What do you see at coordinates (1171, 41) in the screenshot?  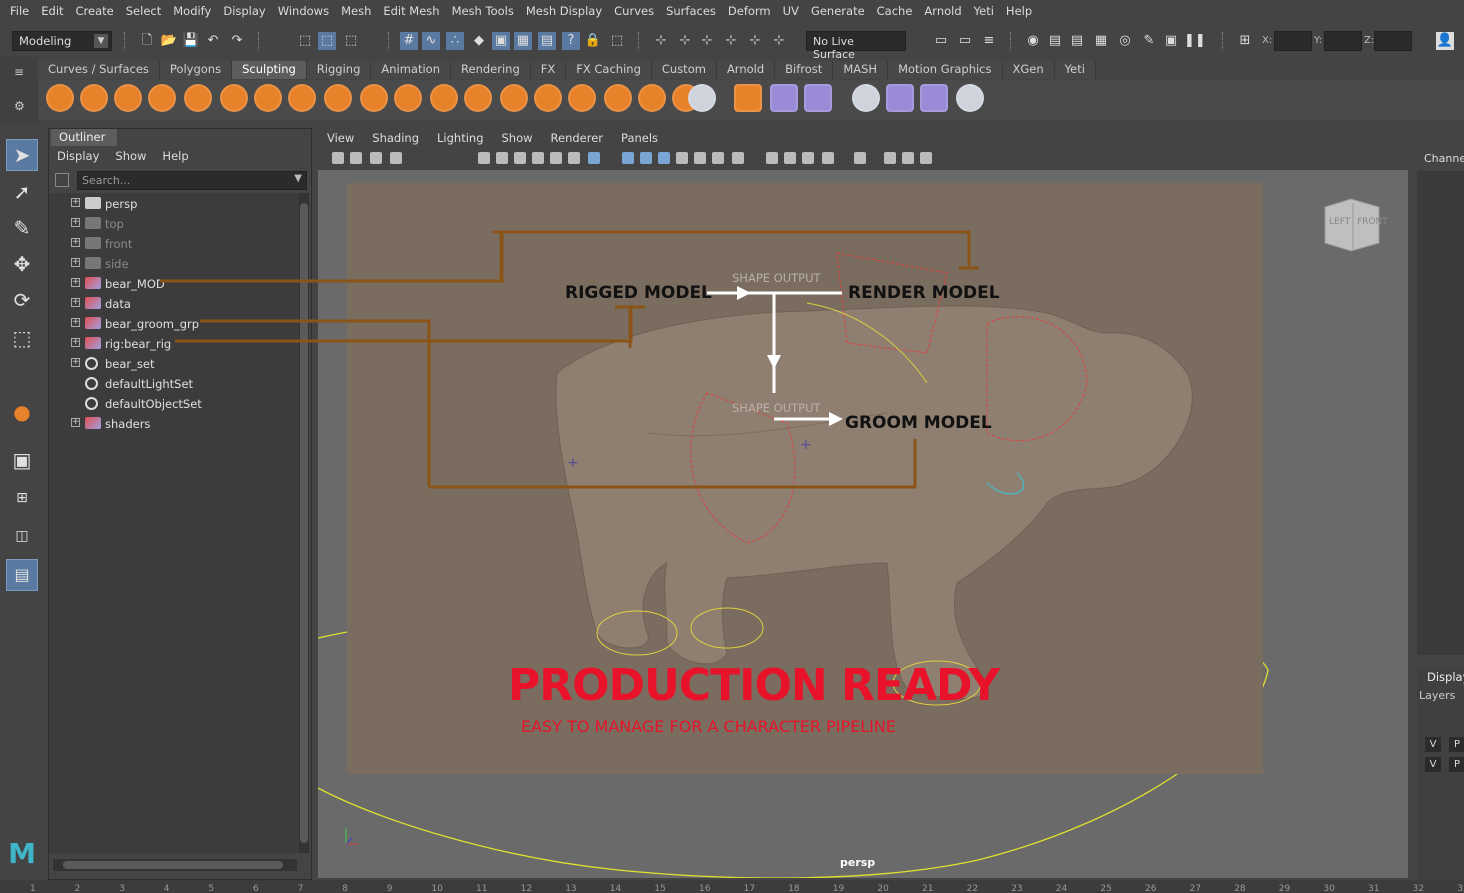 I see `light-editor-icon: ▣` at bounding box center [1171, 41].